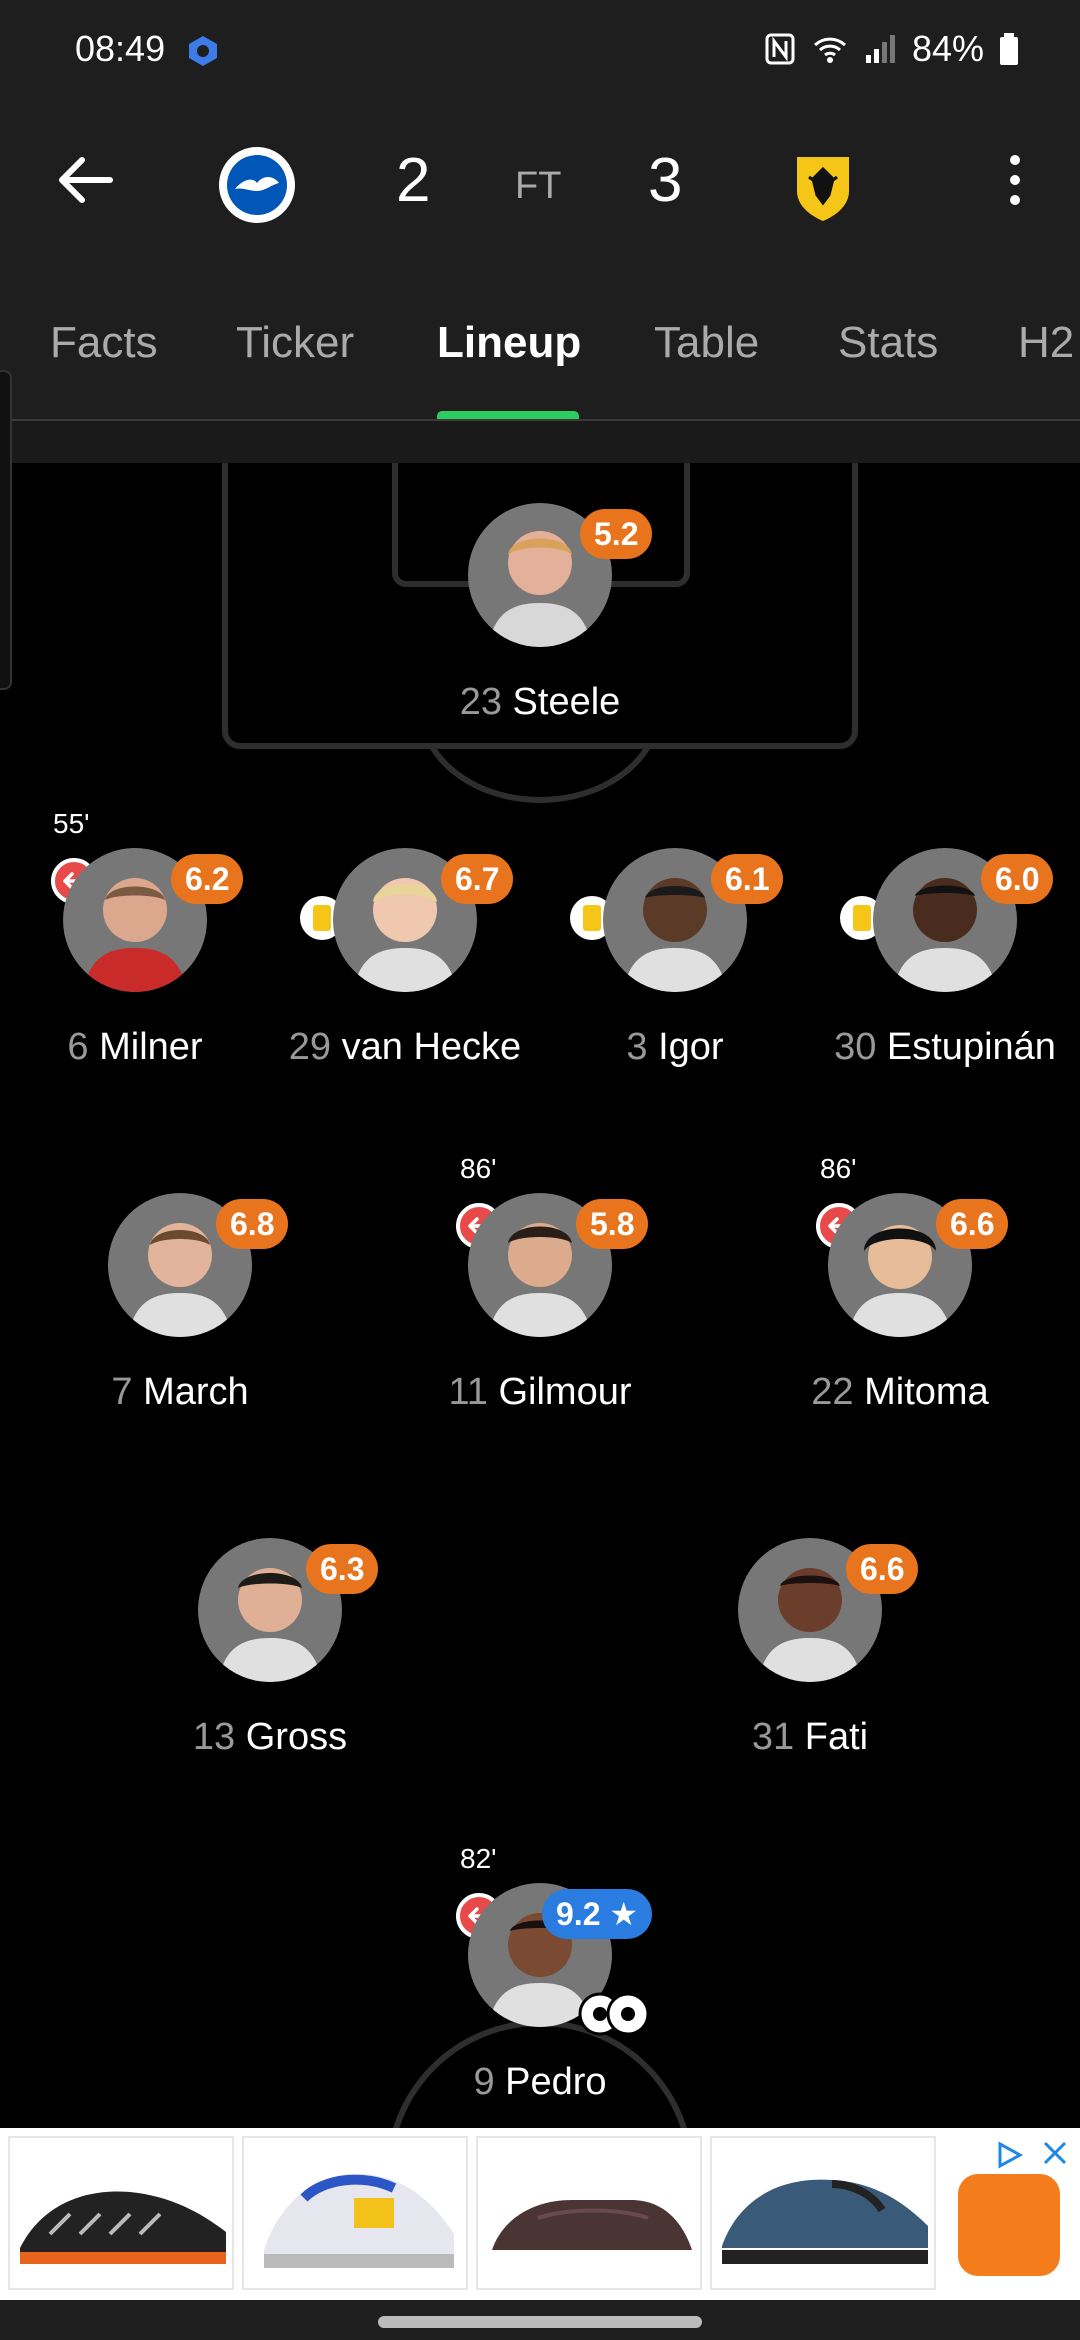 This screenshot has width=1080, height=2340. Describe the element at coordinates (104, 343) in the screenshot. I see `tab-facts: Facts` at that location.